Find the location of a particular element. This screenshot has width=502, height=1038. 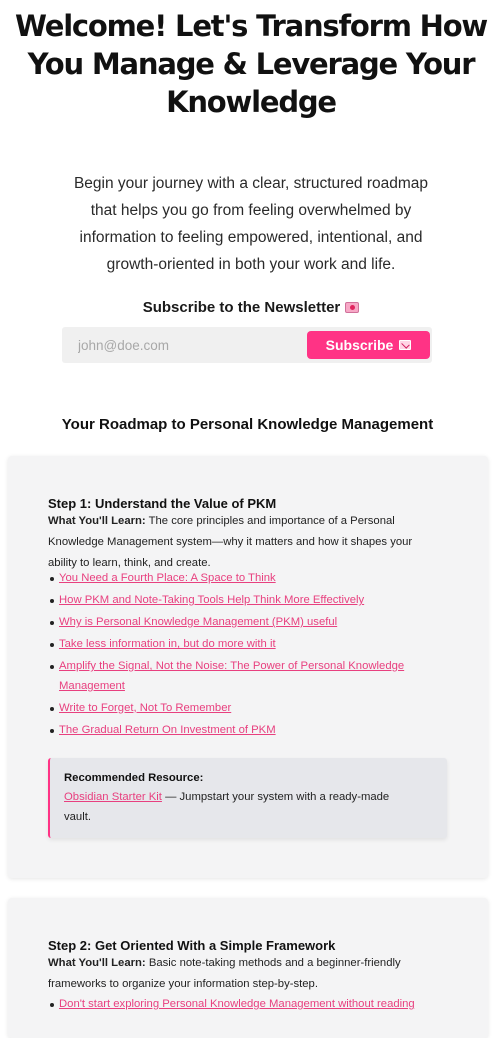

page-title-line: You Manage & Leverage Your is located at coordinates (251, 64).